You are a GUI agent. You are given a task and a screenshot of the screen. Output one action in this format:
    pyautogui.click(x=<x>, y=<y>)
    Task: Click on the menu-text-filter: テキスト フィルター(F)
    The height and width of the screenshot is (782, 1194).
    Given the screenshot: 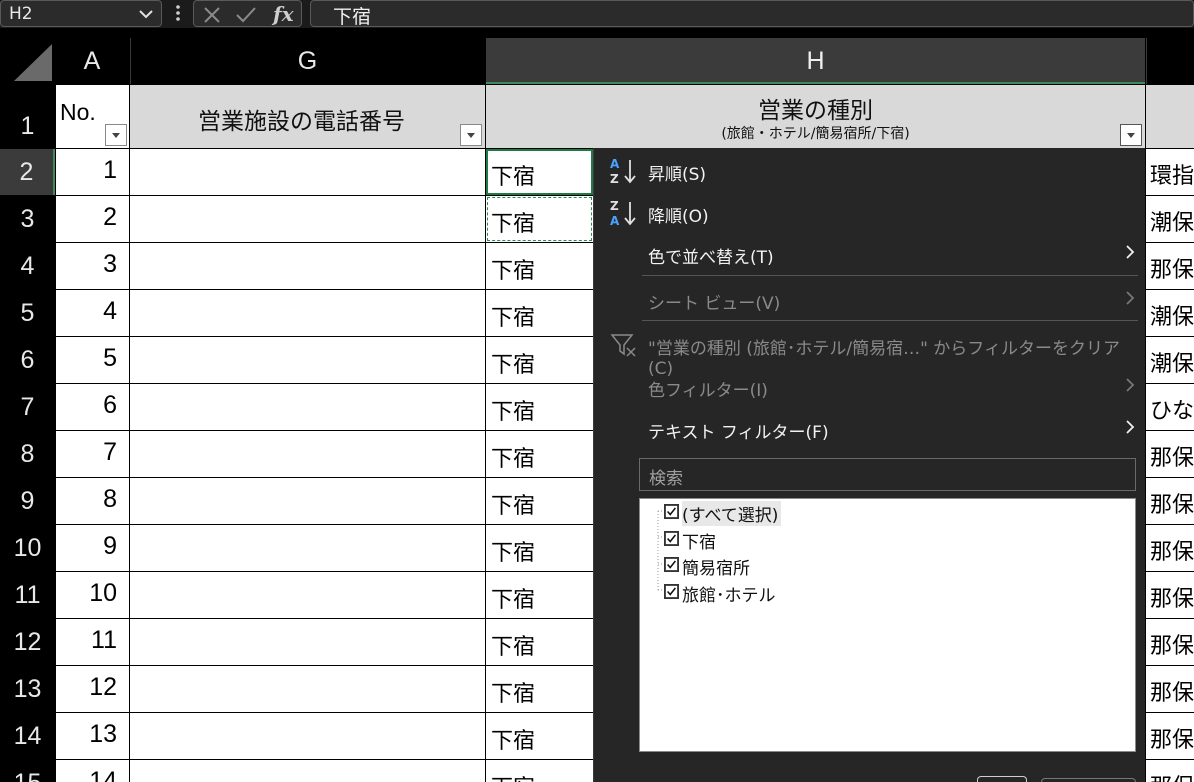 What is the action you would take?
    pyautogui.click(x=738, y=430)
    